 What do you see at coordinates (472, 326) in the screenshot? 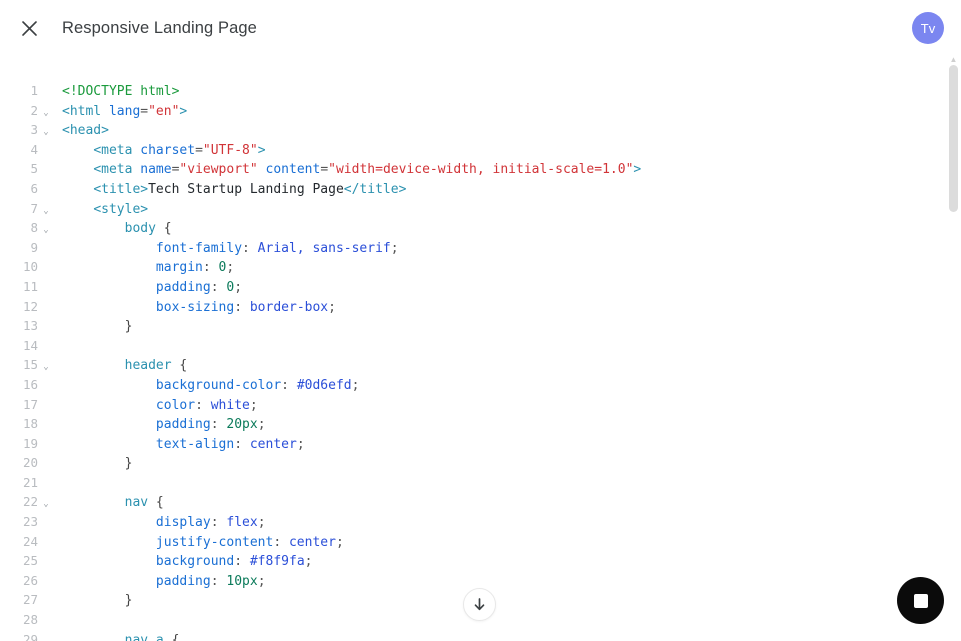
I see `code-line: 13 }` at bounding box center [472, 326].